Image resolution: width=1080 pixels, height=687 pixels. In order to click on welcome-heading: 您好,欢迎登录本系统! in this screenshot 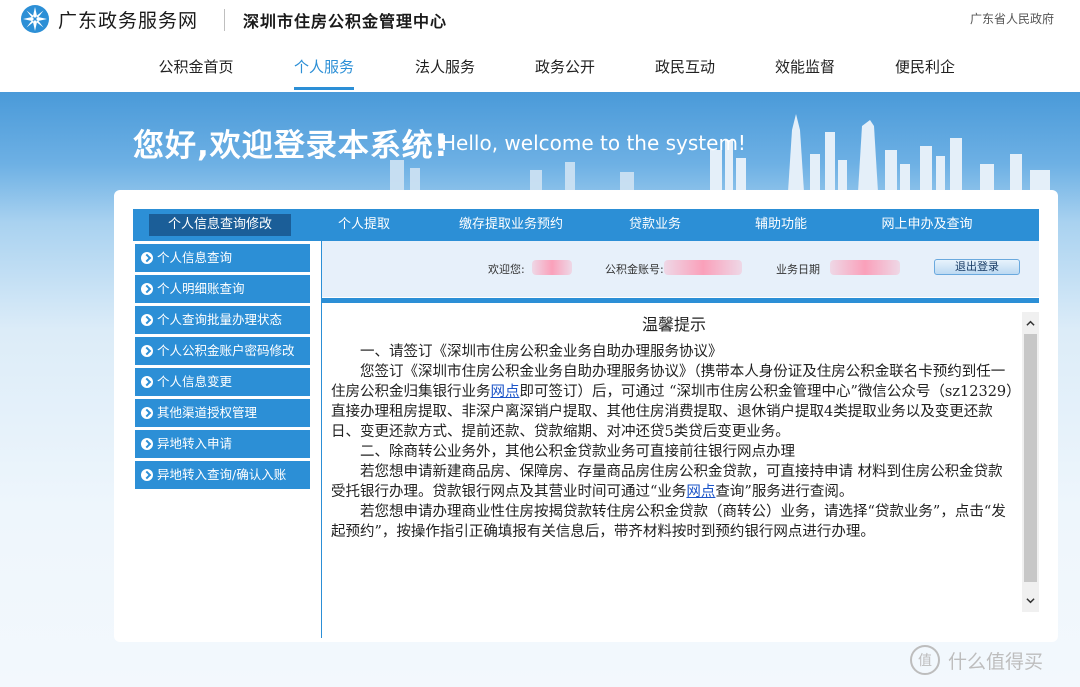, I will do `click(291, 146)`.